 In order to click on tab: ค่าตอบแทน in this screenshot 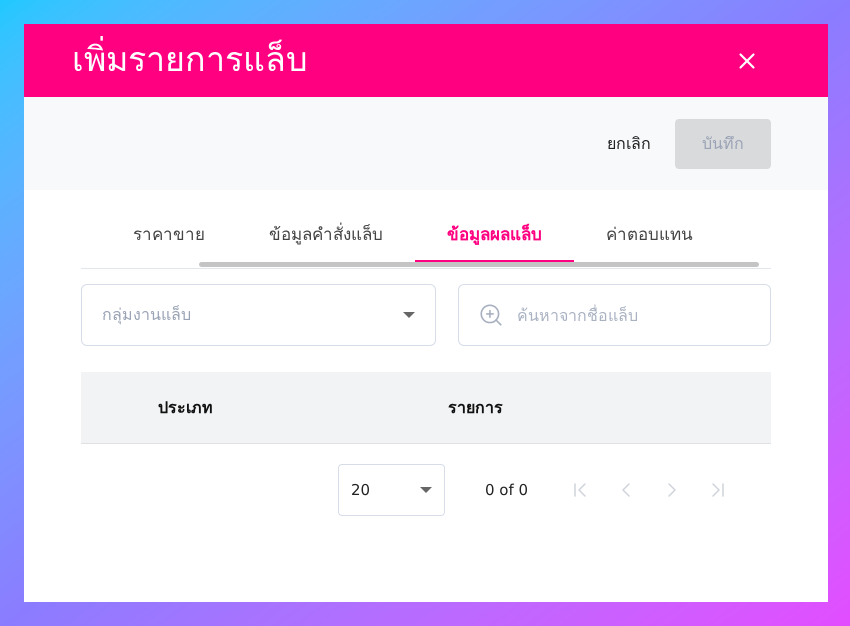, I will do `click(649, 237)`.